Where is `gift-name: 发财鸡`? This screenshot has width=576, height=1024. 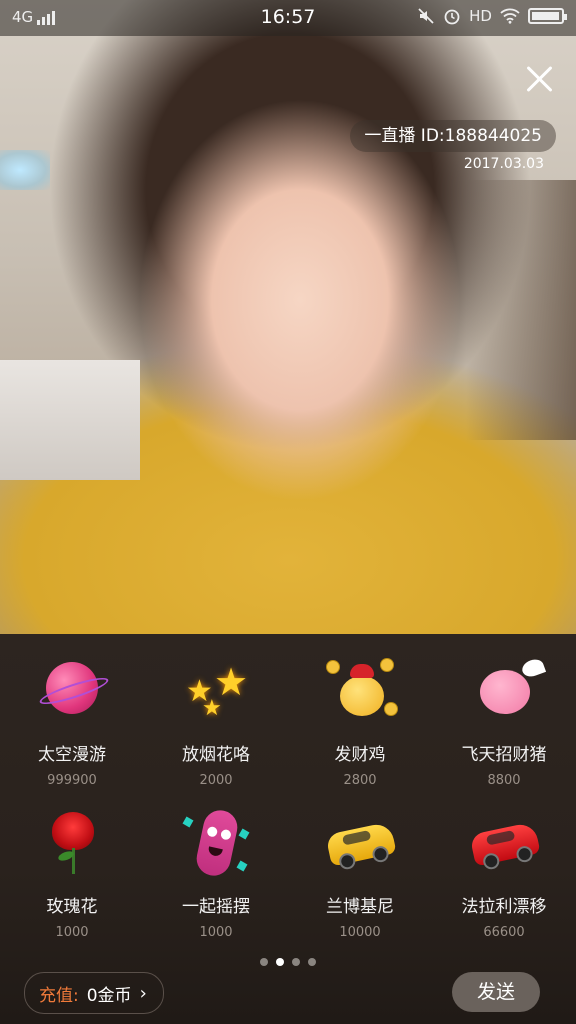 gift-name: 发财鸡 is located at coordinates (360, 755).